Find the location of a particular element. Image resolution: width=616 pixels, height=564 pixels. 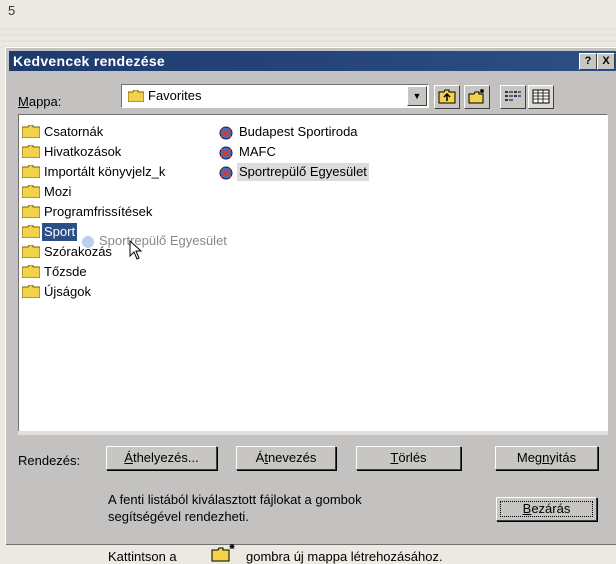

window-title: Kedvencek rendezése is located at coordinates (89, 61).